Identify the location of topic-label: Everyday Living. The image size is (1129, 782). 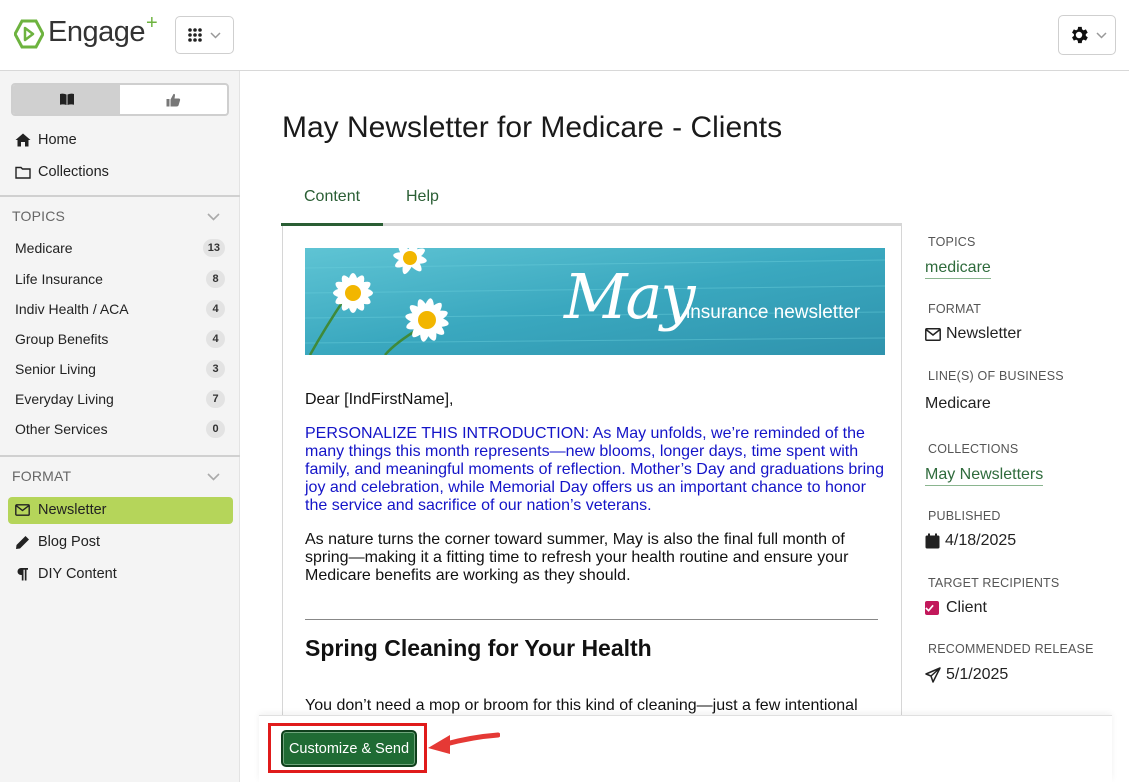
(64, 399).